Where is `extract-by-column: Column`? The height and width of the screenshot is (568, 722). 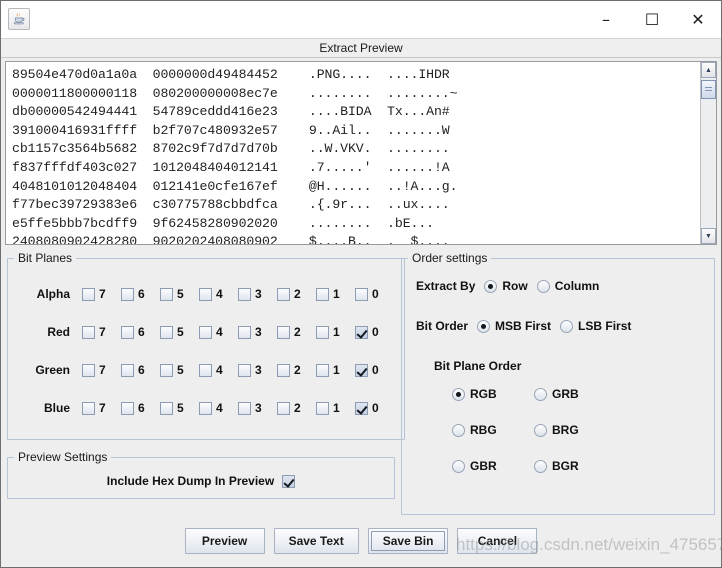 extract-by-column: Column is located at coordinates (567, 286).